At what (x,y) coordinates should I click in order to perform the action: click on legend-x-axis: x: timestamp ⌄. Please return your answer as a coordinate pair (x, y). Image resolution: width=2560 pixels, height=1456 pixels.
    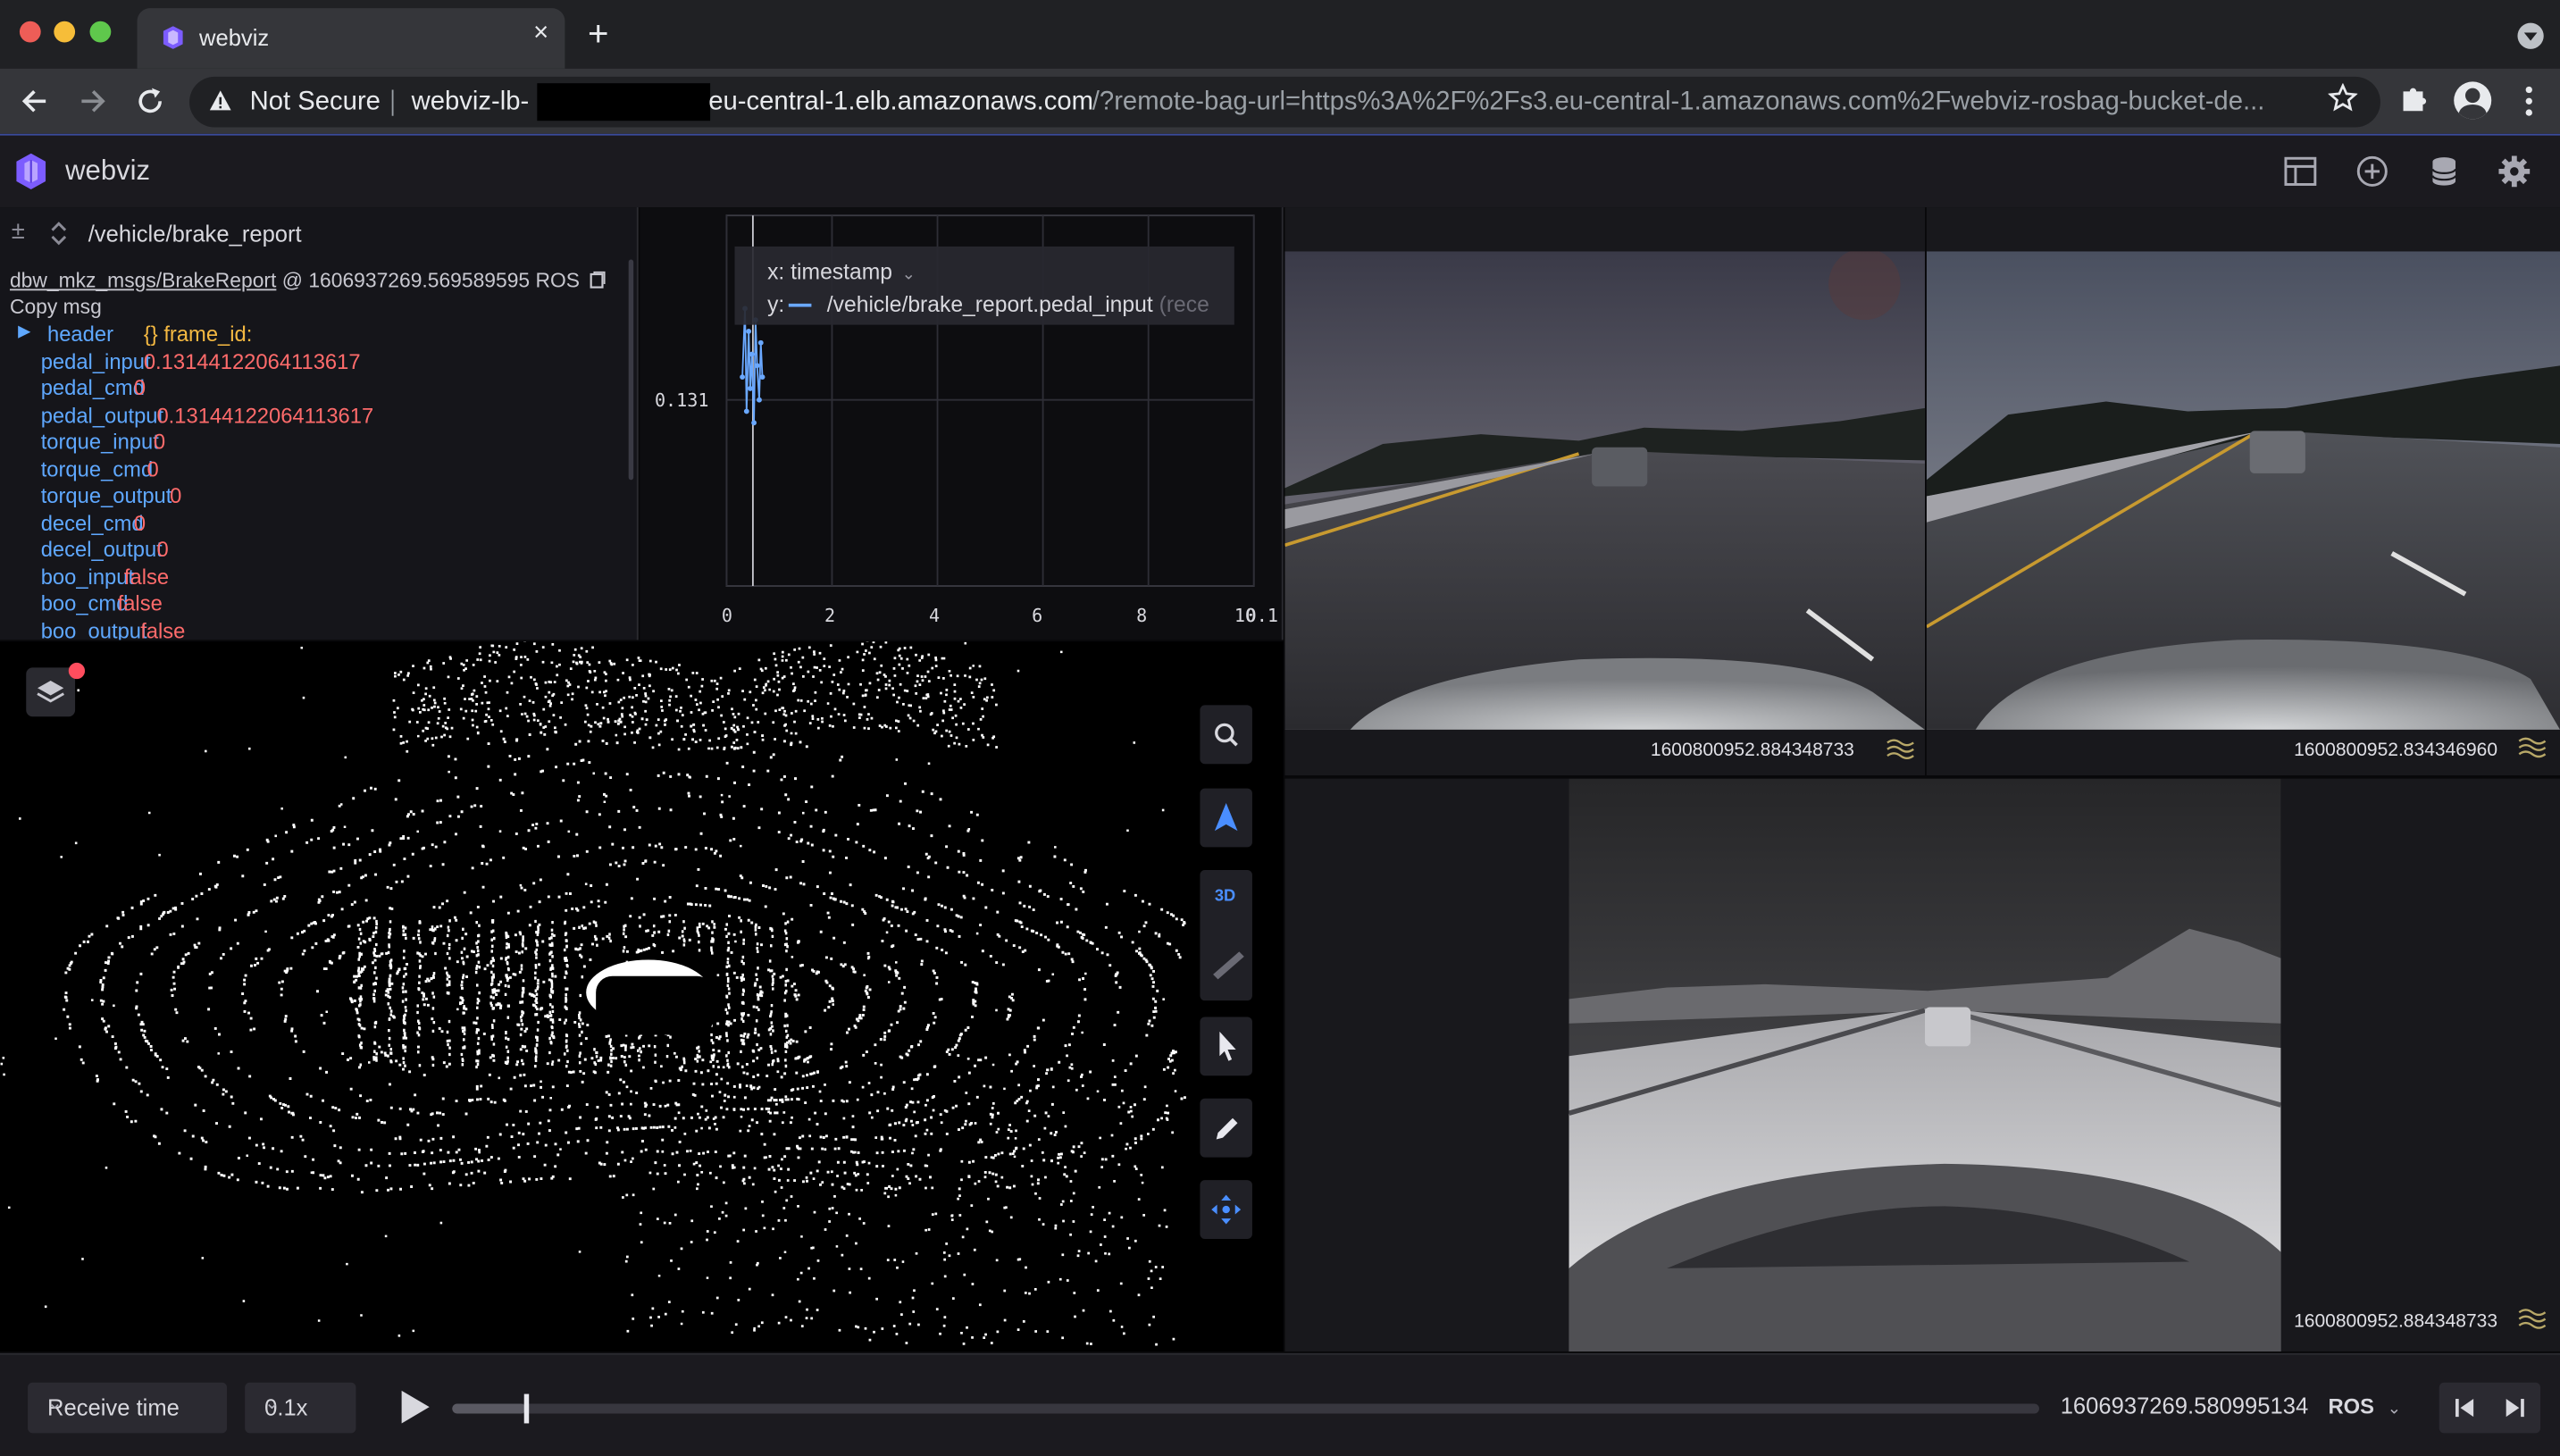
    Looking at the image, I should click on (842, 272).